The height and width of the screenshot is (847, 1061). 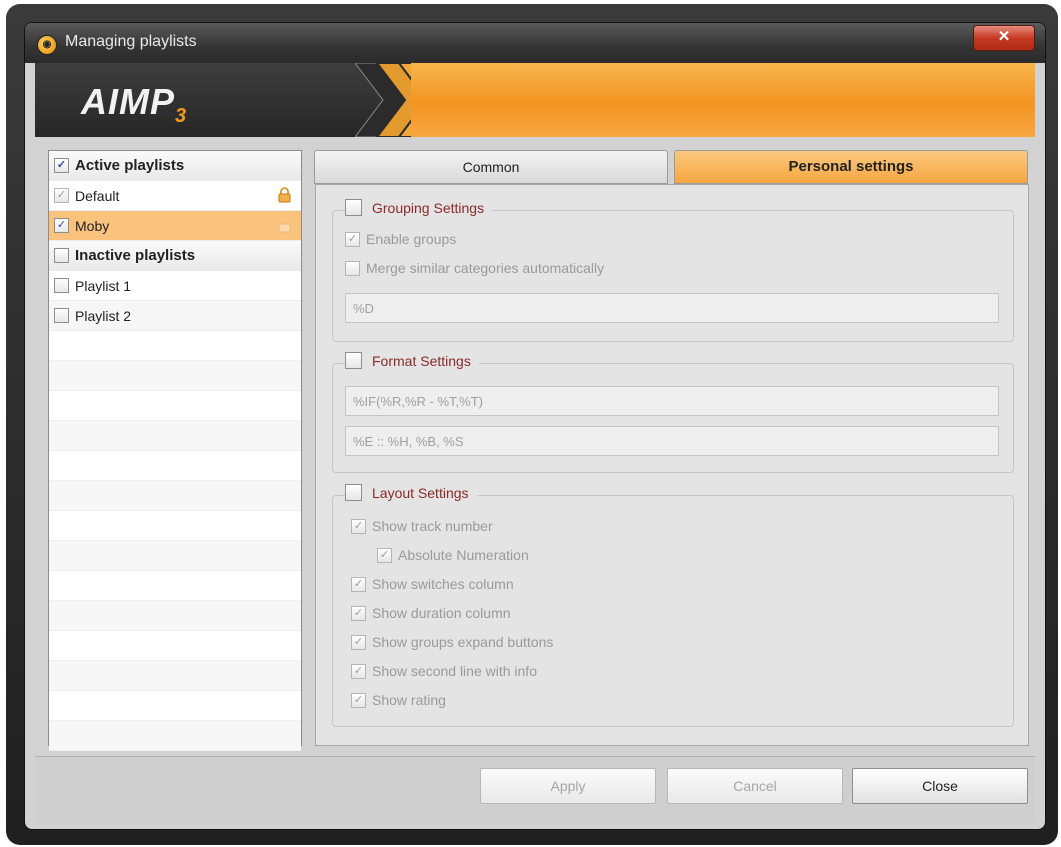 What do you see at coordinates (358, 584) in the screenshot?
I see `show-switches-checkbox: ✓` at bounding box center [358, 584].